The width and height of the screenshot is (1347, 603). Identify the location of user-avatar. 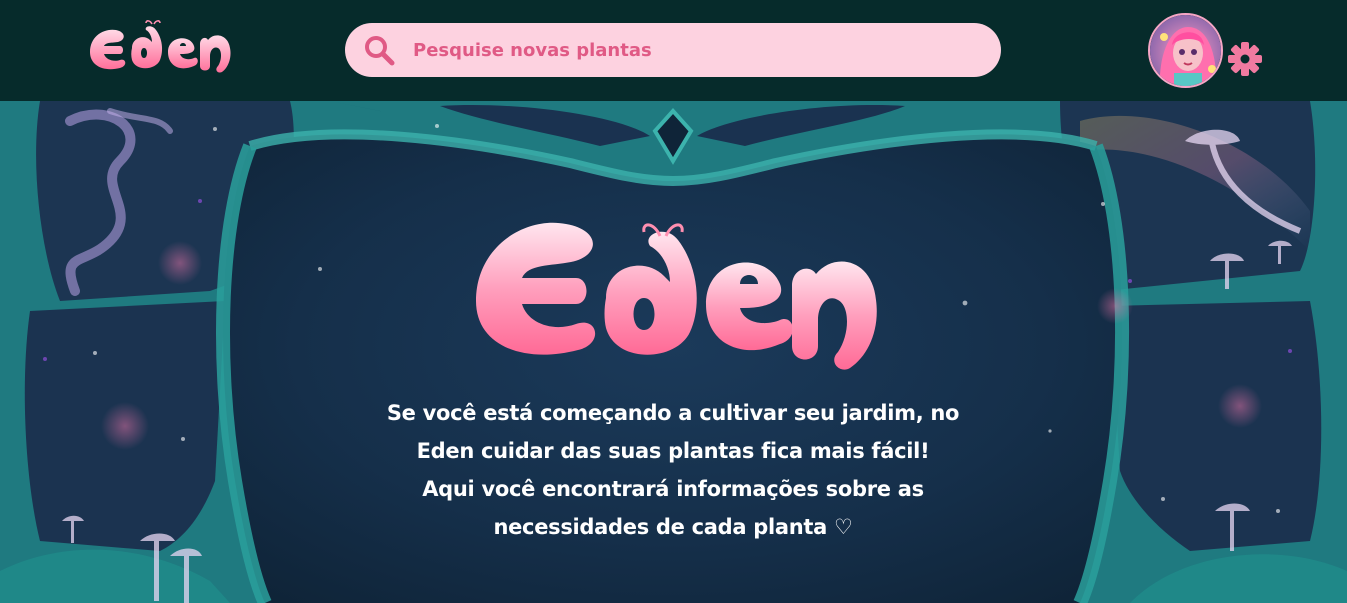
(1185, 50).